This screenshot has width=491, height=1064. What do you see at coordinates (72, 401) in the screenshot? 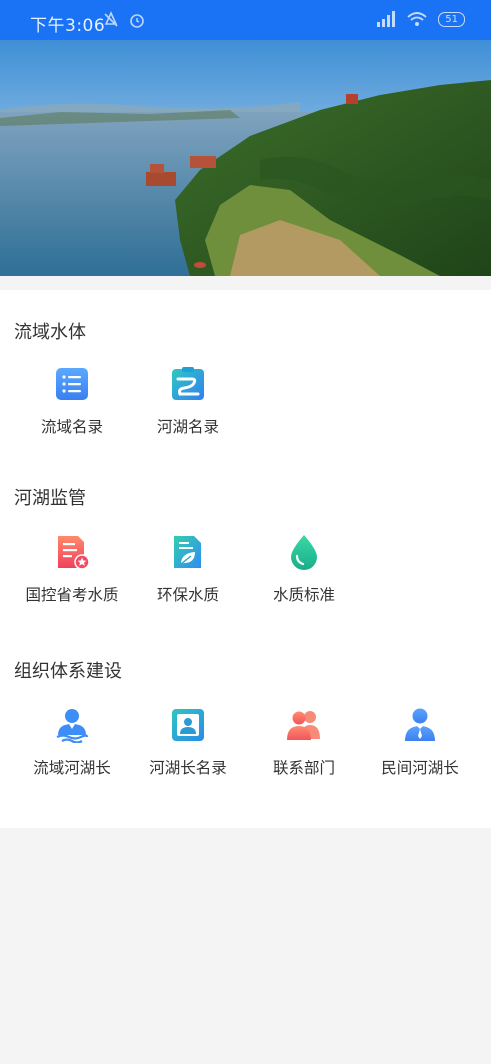
I see `grid-item-basin-directory: 流域名录` at bounding box center [72, 401].